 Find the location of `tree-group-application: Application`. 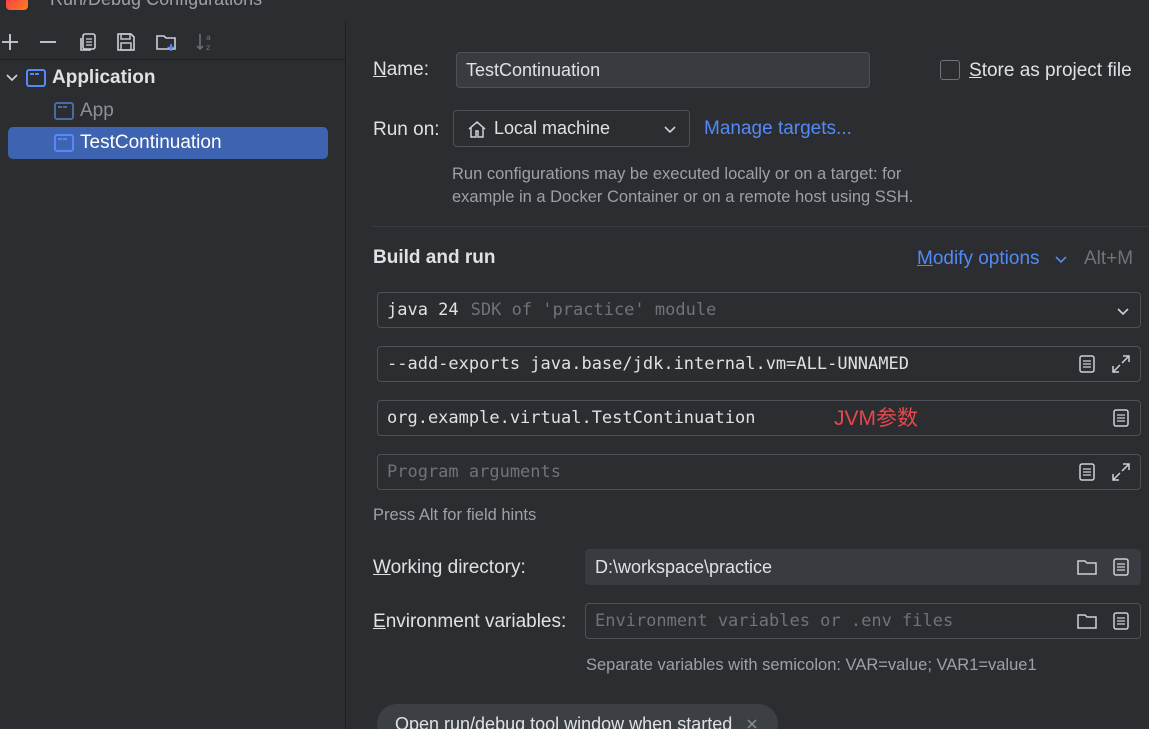

tree-group-application: Application is located at coordinates (77, 78).